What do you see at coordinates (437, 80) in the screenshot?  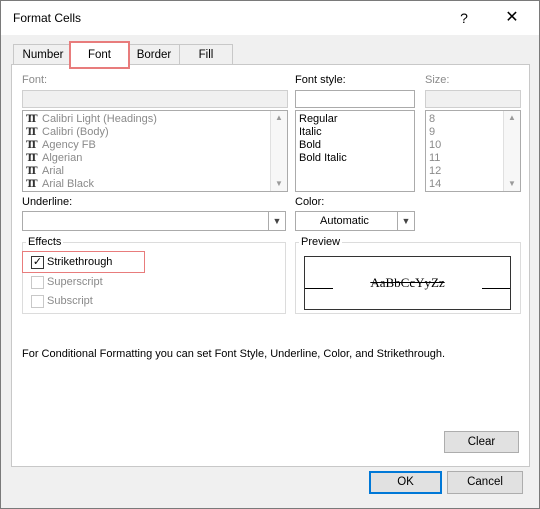 I see `size-label: Size:` at bounding box center [437, 80].